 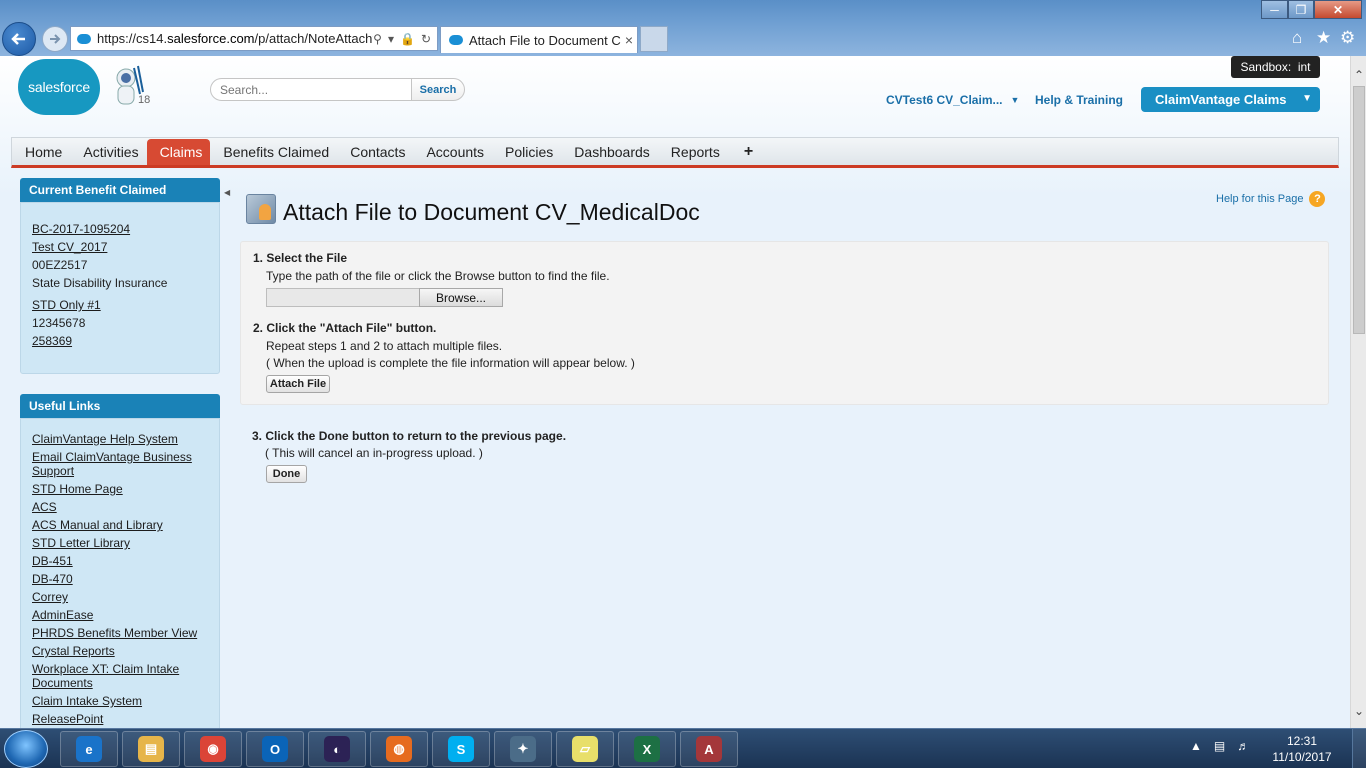 I want to click on taskbar-sticky-notes-button: ▱, so click(x=585, y=749).